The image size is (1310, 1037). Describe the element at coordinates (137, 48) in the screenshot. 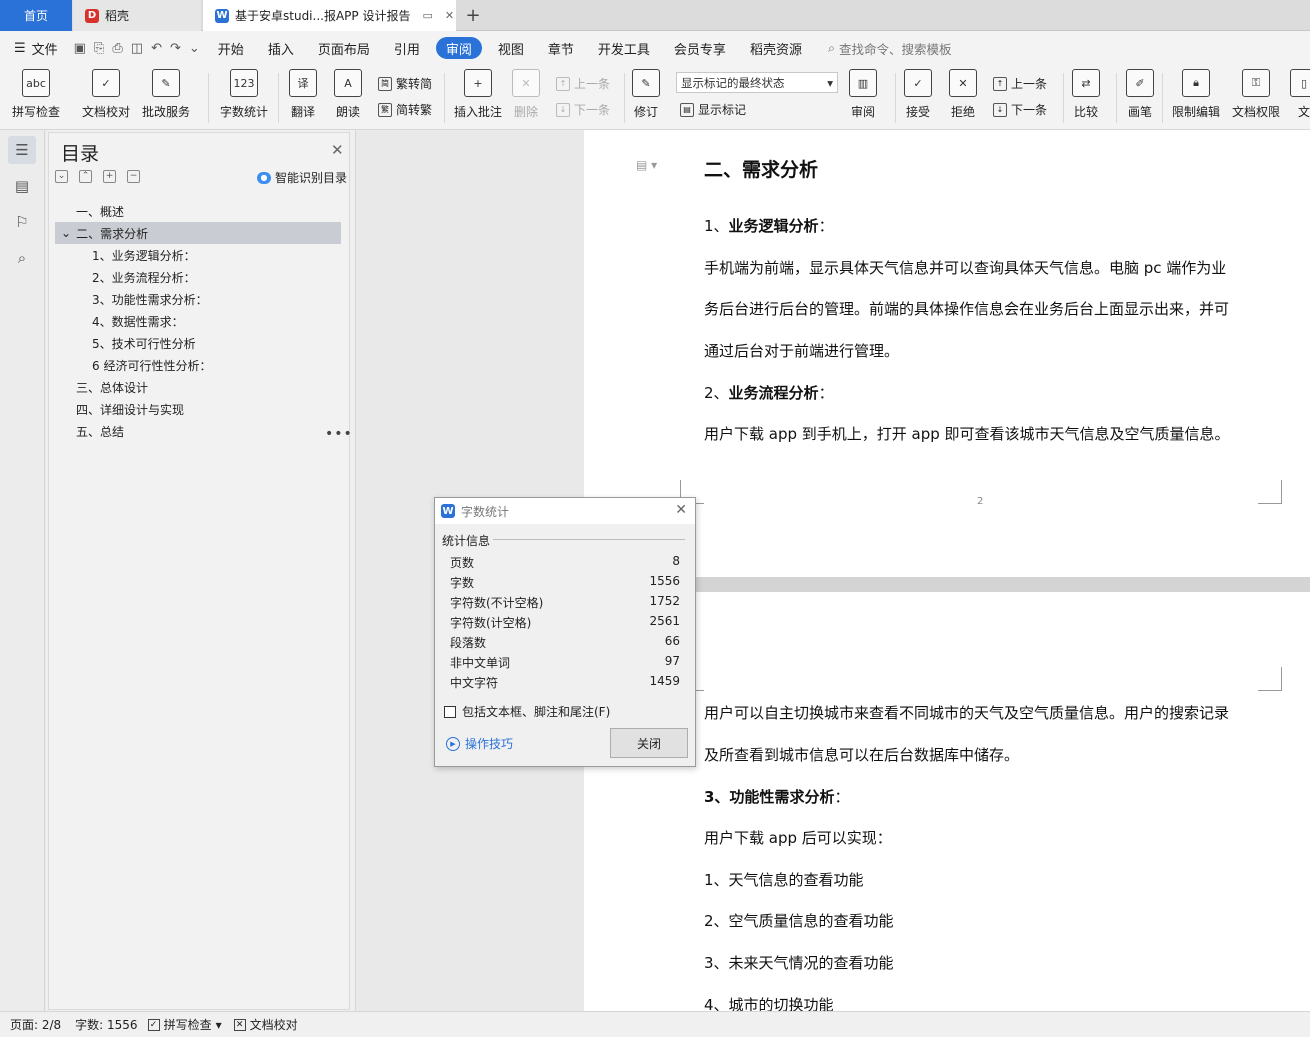

I see `print-preview-icon: ◫` at that location.